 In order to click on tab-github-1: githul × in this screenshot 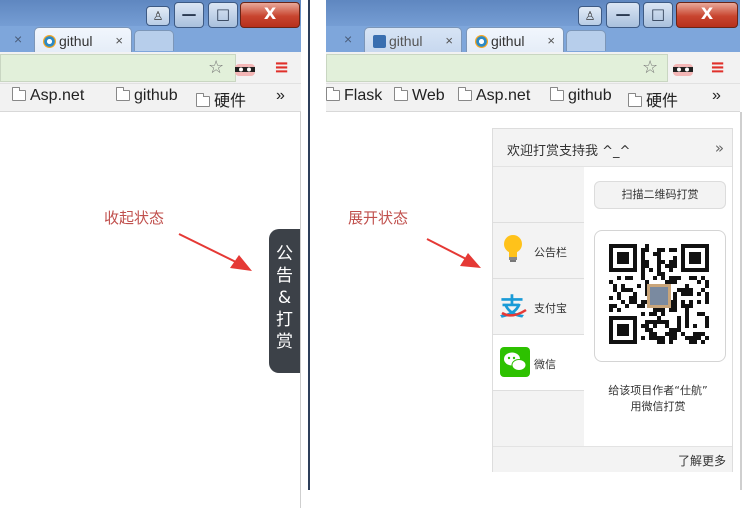, I will do `click(413, 40)`.